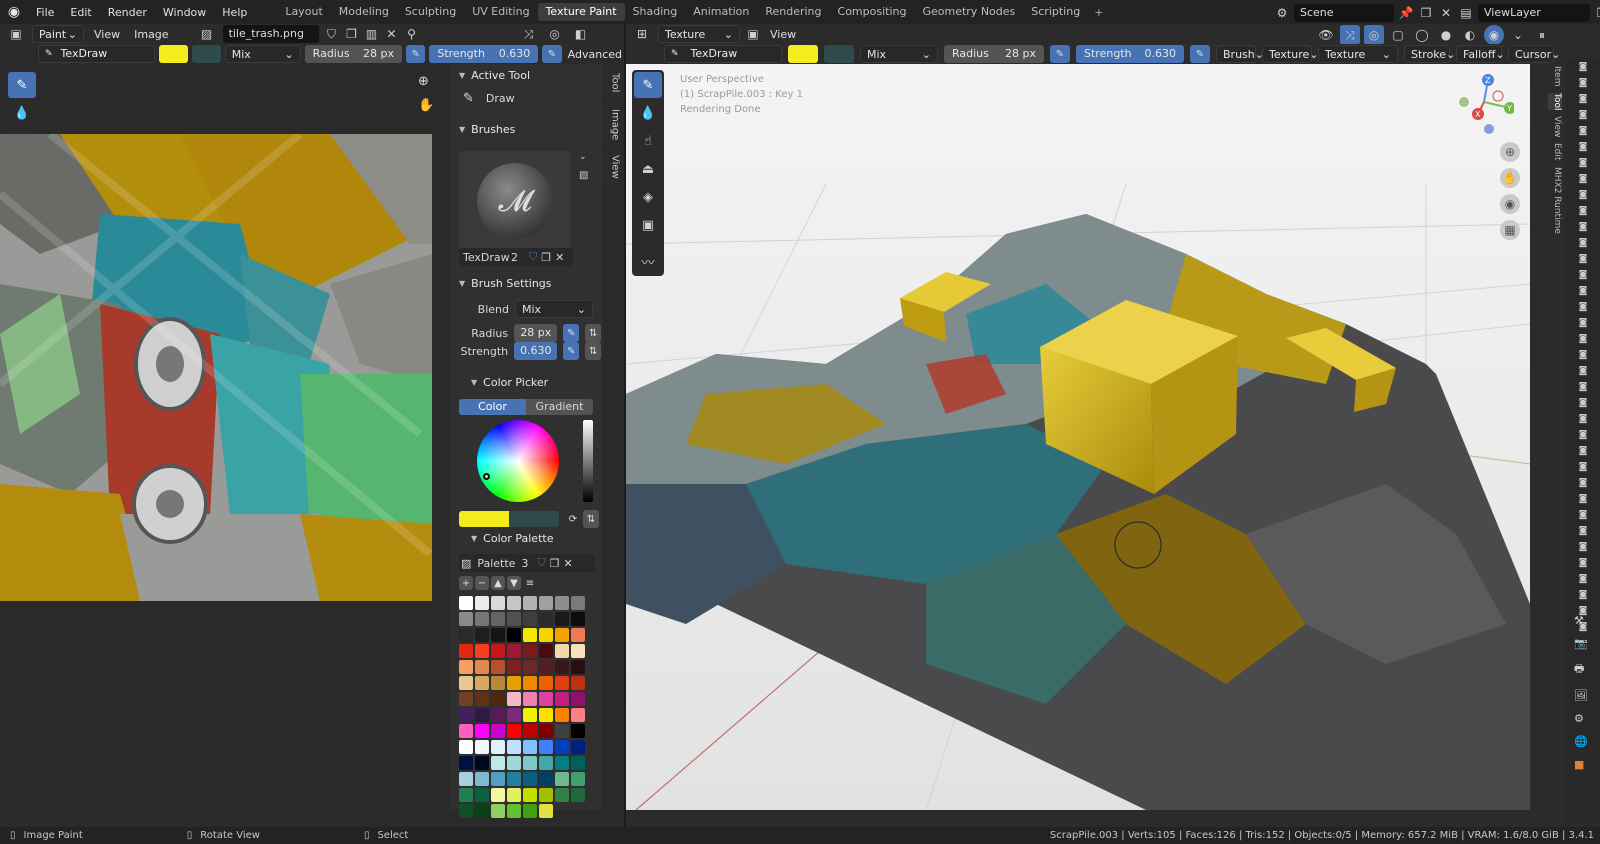  I want to click on visibility-icon: 👁, so click(1326, 35).